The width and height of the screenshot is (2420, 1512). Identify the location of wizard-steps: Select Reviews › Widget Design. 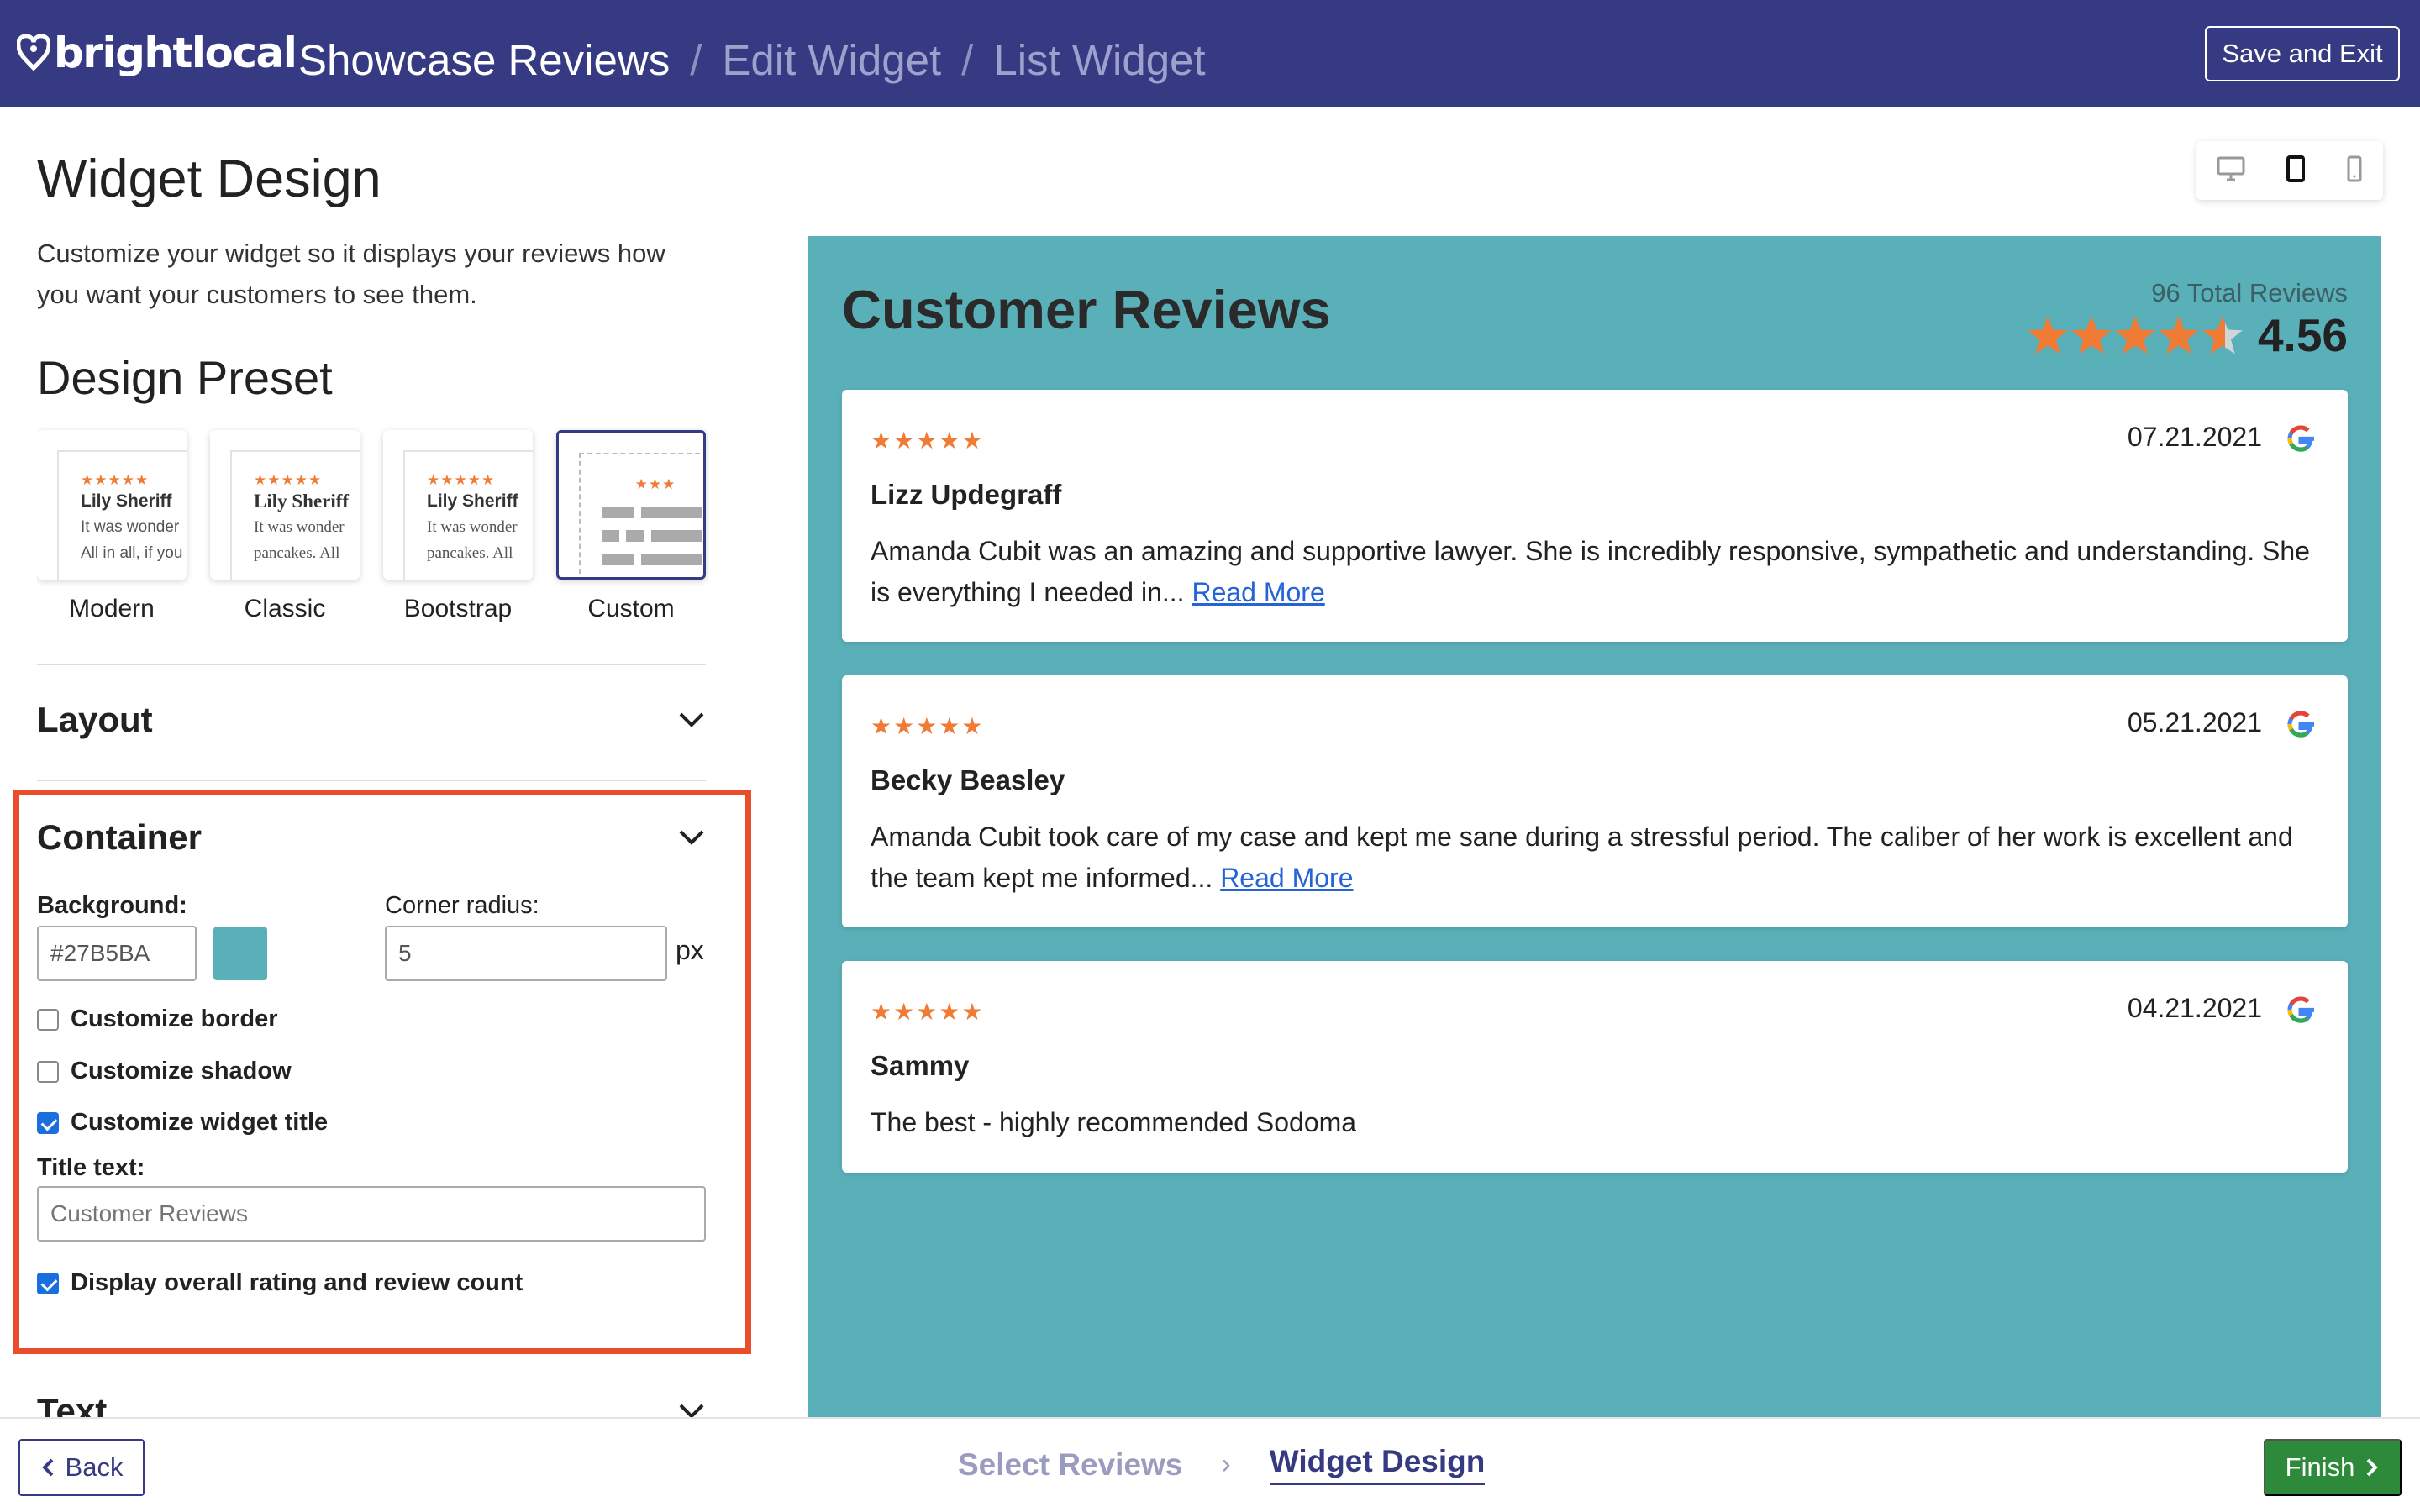
(1222, 1464).